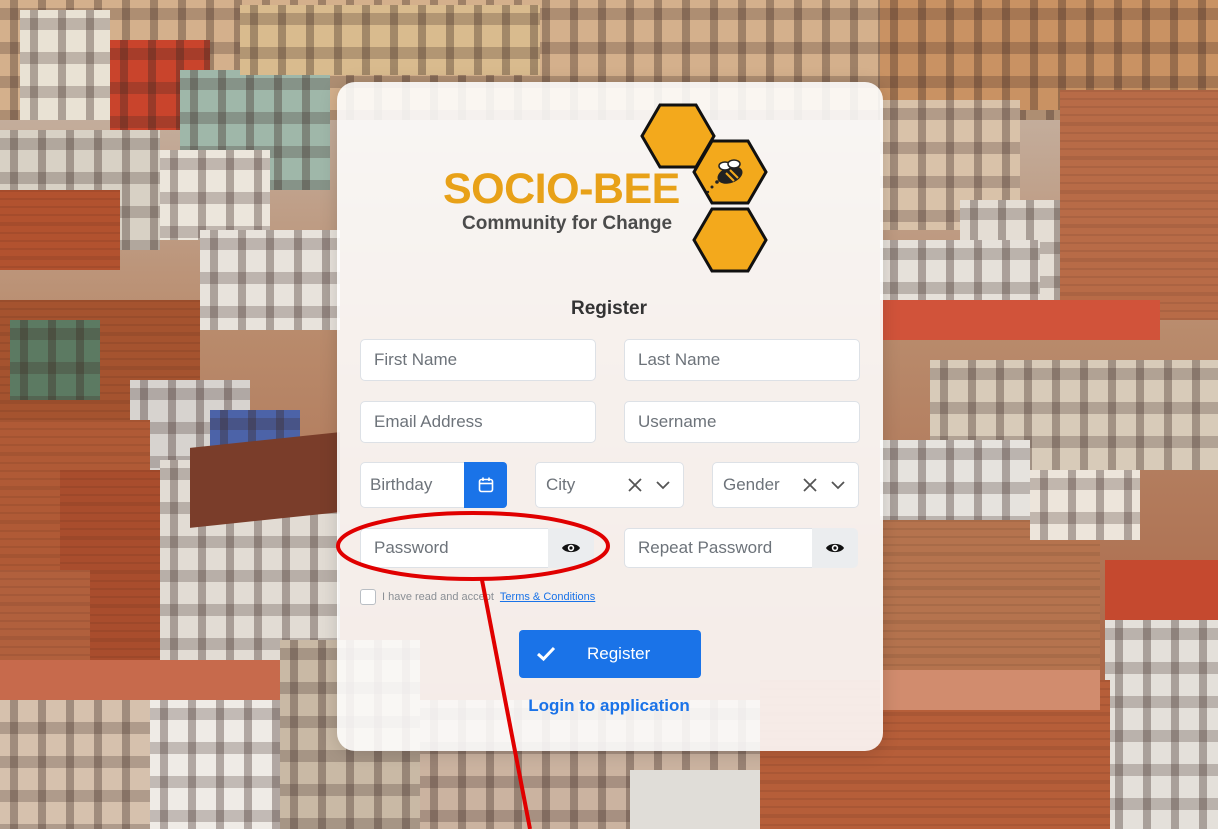 This screenshot has height=829, width=1218. I want to click on birthday-calendar-button, so click(485, 485).